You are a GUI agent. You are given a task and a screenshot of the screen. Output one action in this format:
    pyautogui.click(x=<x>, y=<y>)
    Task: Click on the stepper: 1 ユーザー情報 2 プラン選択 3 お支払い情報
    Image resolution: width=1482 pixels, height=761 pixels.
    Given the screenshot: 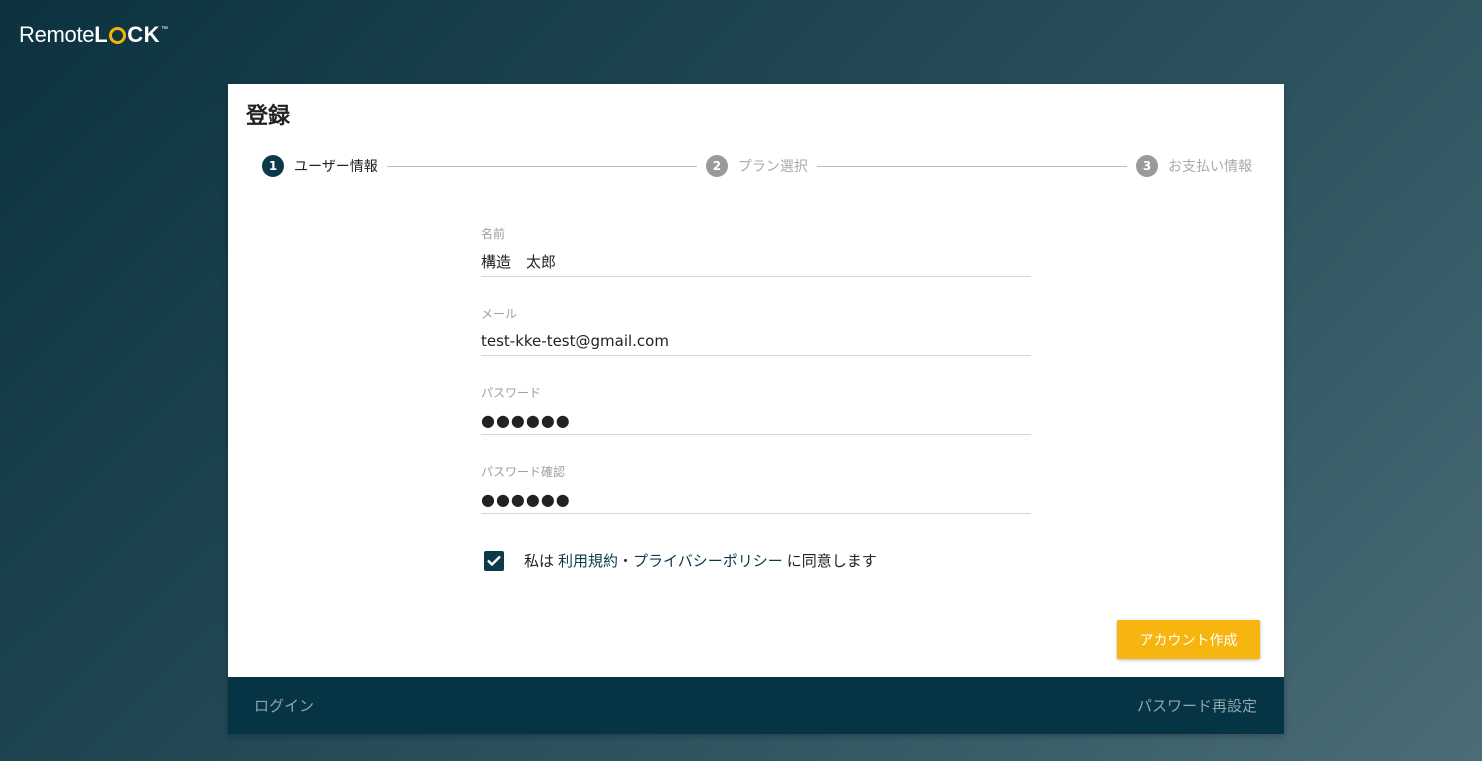 What is the action you would take?
    pyautogui.click(x=757, y=166)
    